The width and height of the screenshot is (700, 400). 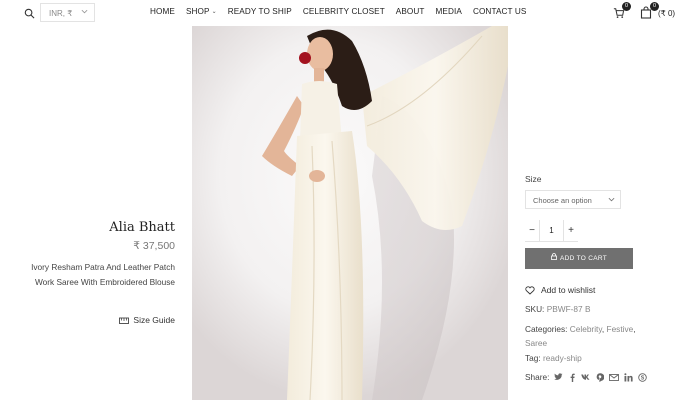 I want to click on size-select-value: Choose an option, so click(x=562, y=200).